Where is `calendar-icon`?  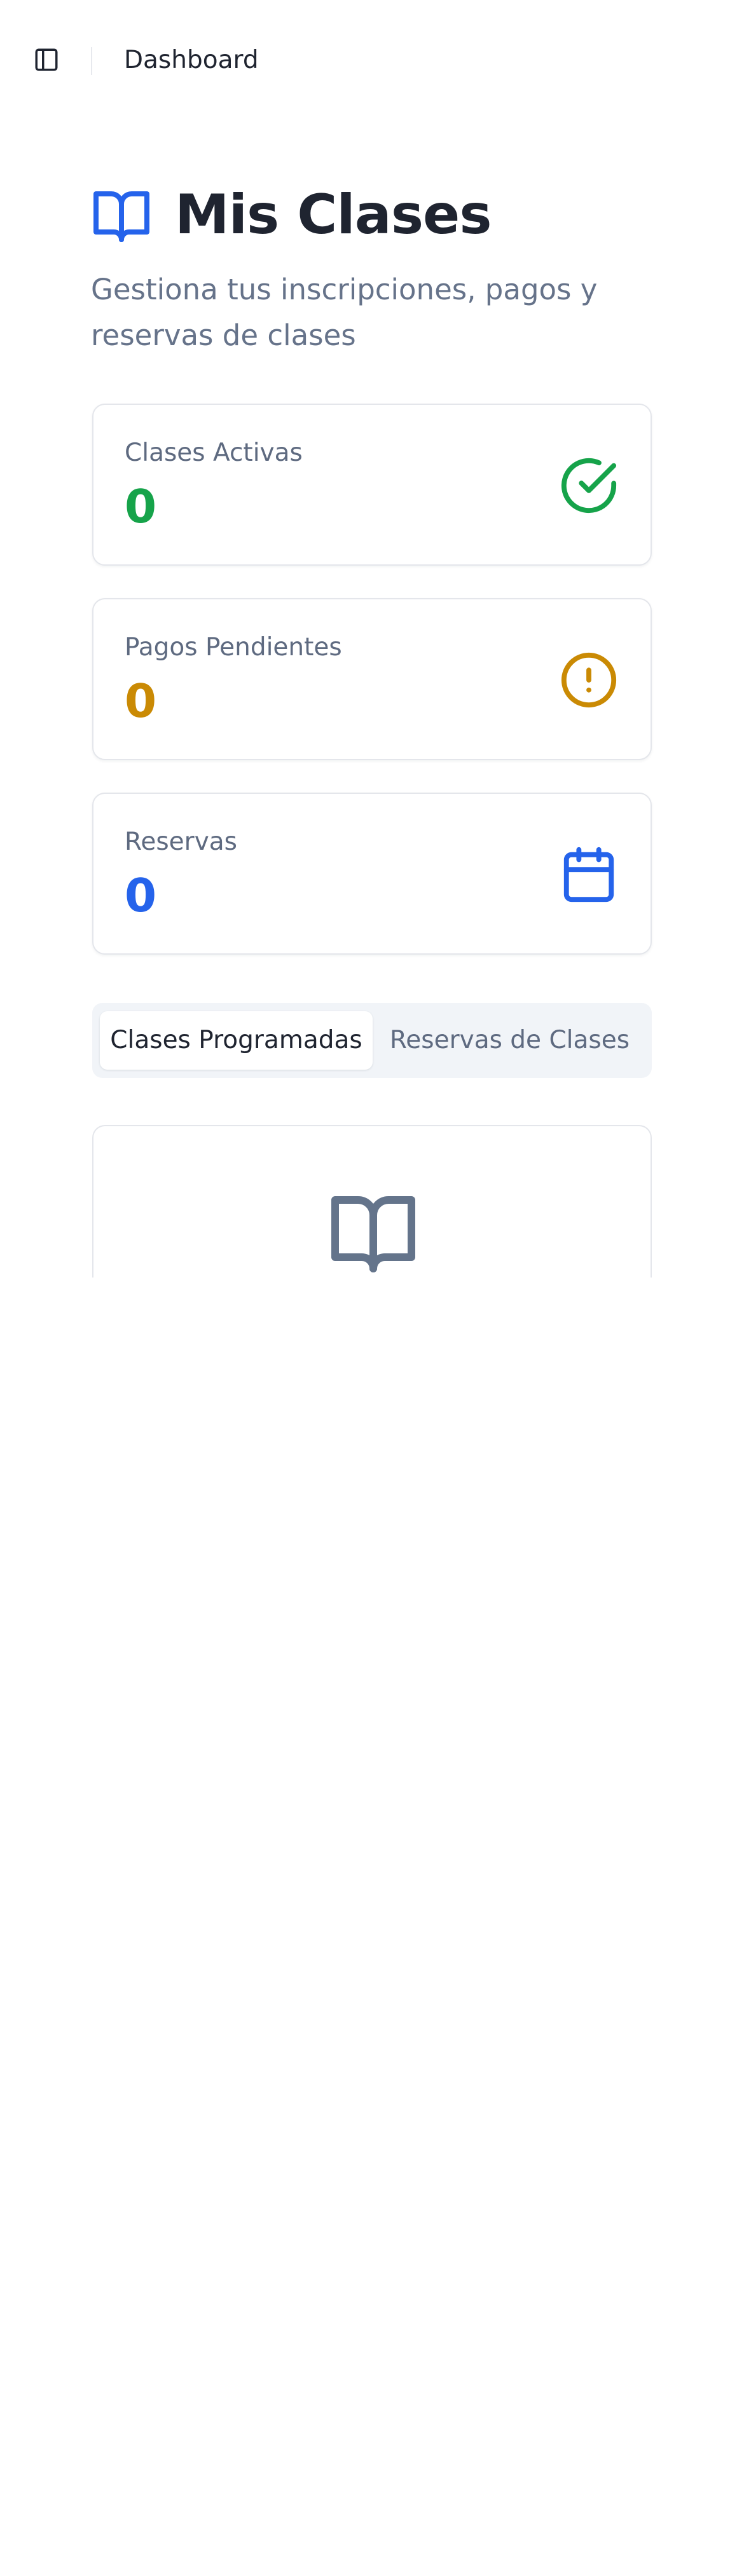
calendar-icon is located at coordinates (588, 875).